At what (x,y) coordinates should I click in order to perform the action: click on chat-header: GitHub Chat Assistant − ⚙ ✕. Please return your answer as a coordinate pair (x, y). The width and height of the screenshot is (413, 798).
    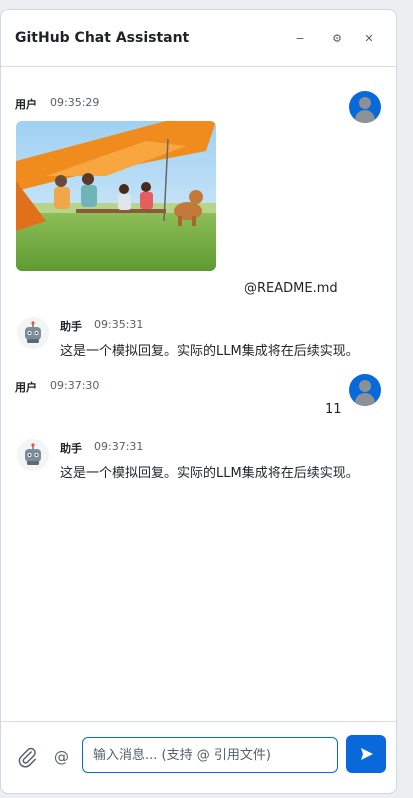
    Looking at the image, I should click on (198, 38).